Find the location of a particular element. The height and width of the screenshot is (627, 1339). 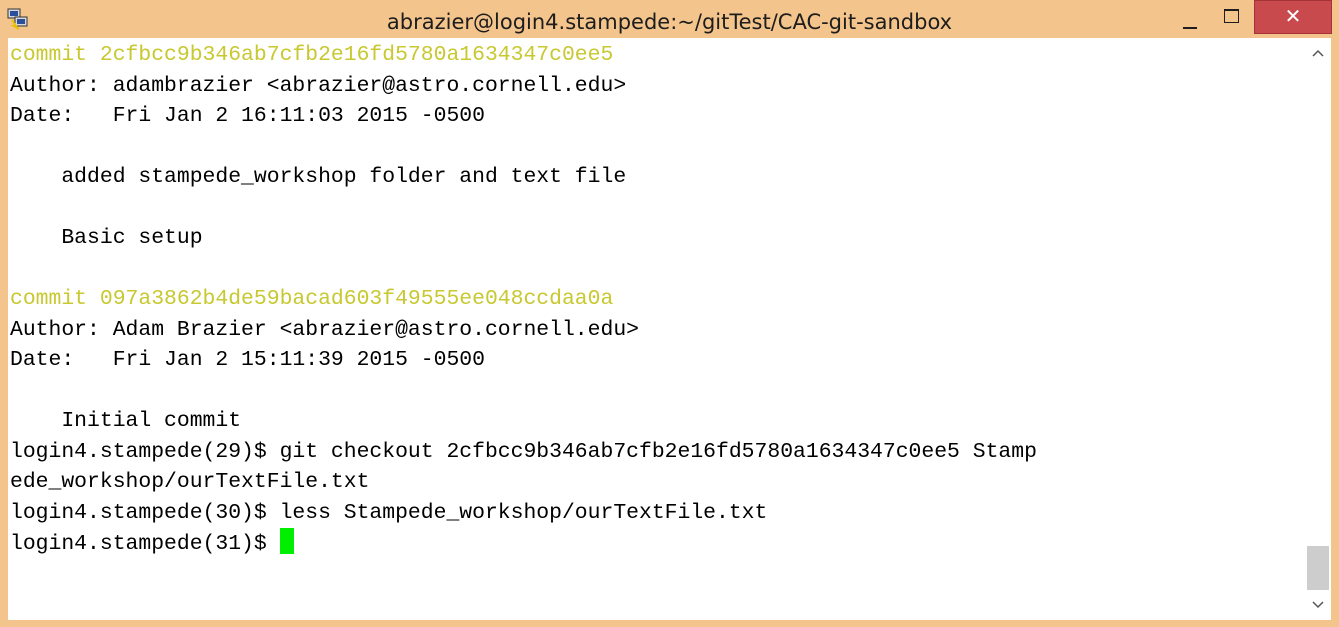

terminal-line-text: Date: Fri Jan 2 16:11:03 2015 -0500 is located at coordinates (247, 116).